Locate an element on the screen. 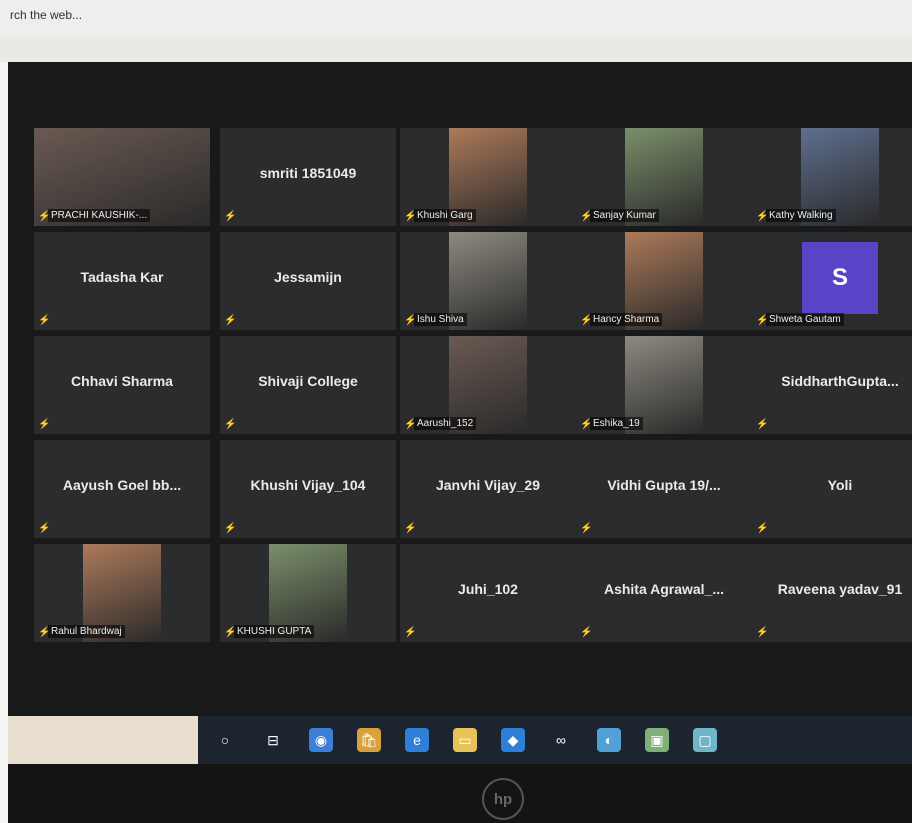 The image size is (912, 823). chrome-icon: ◉ is located at coordinates (321, 740).